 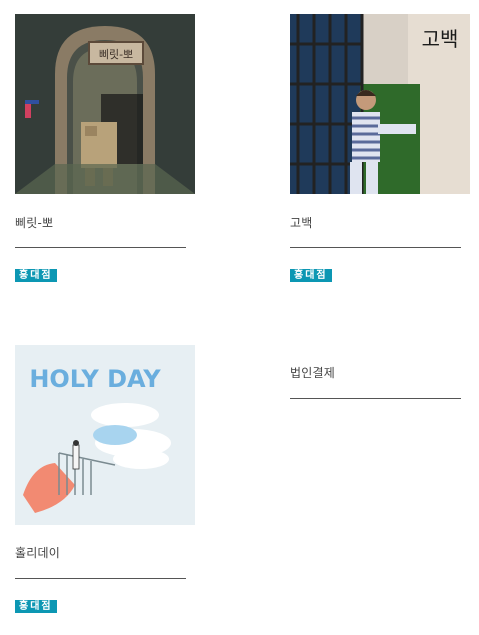 What do you see at coordinates (440, 39) in the screenshot?
I see `cover-text-gobaek: 고백` at bounding box center [440, 39].